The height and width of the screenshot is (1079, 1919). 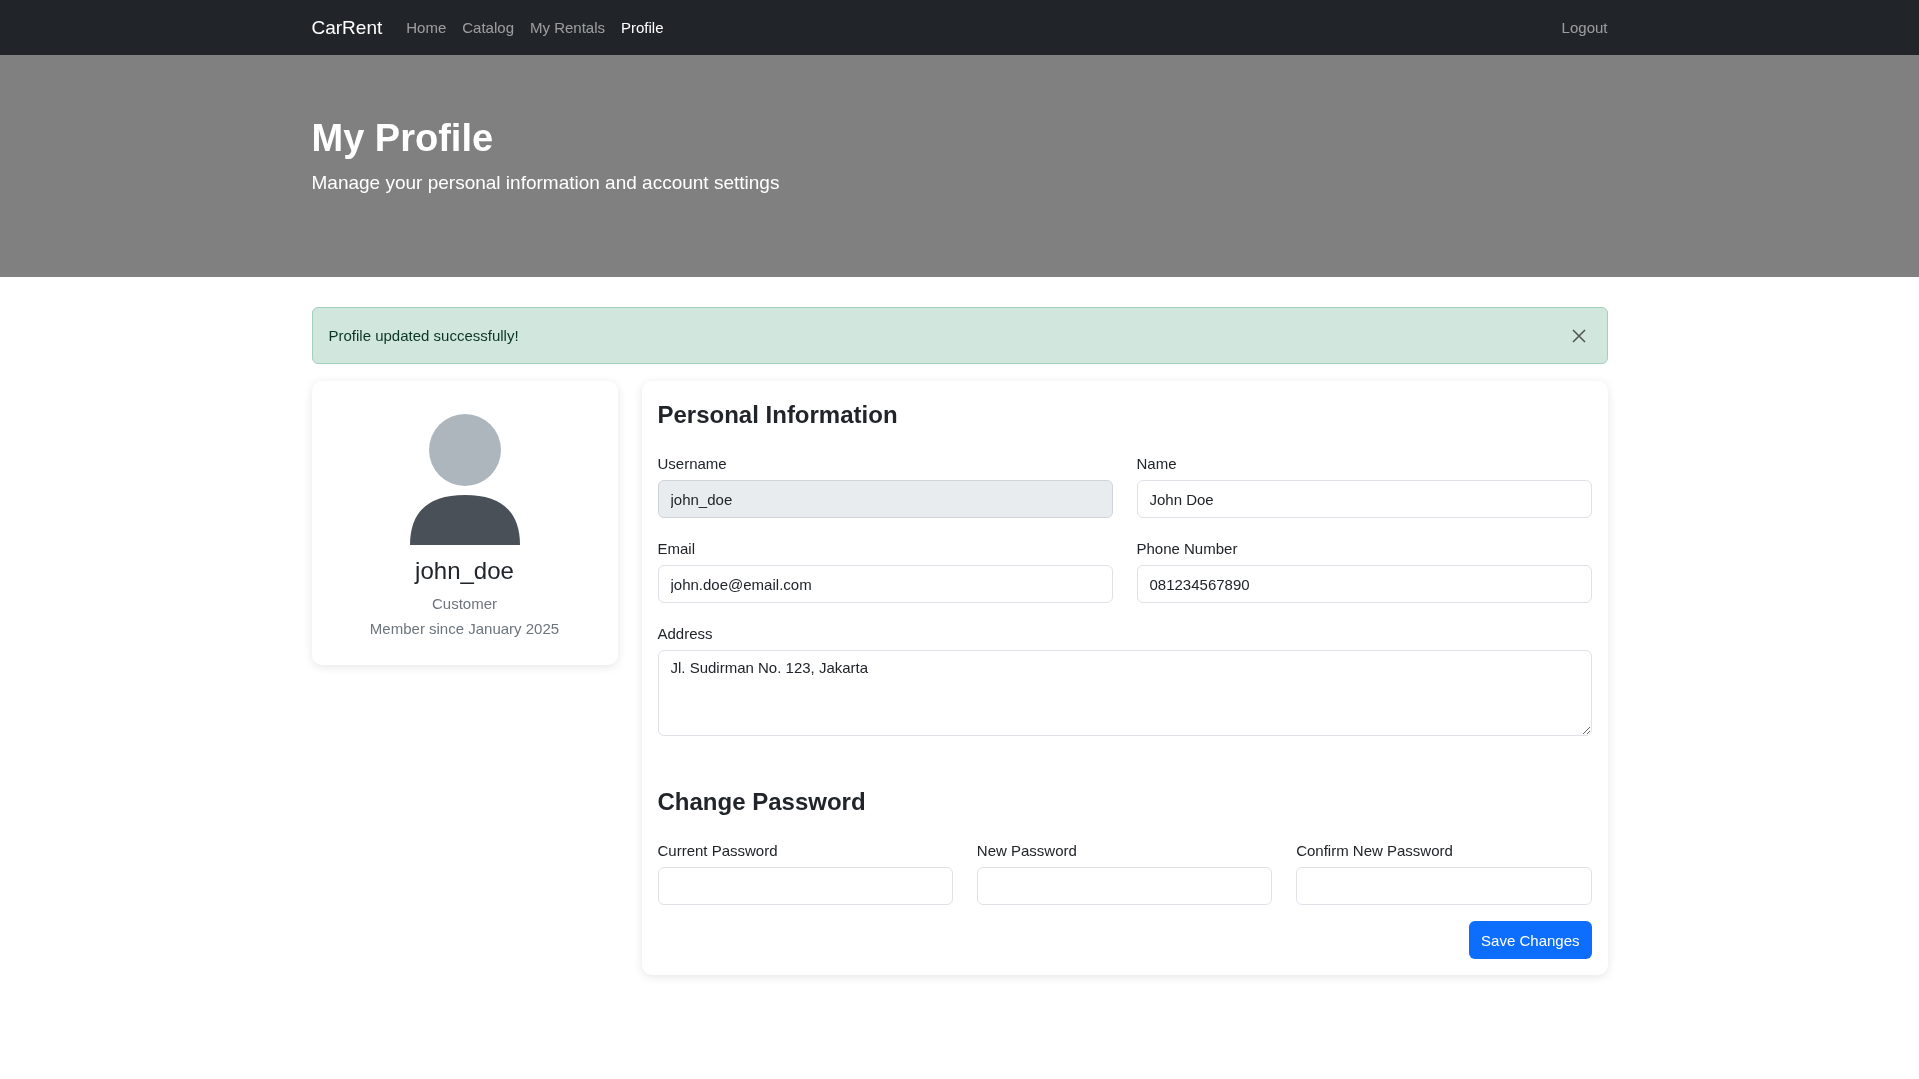 What do you see at coordinates (1530, 940) in the screenshot?
I see `save-button: Save Changes` at bounding box center [1530, 940].